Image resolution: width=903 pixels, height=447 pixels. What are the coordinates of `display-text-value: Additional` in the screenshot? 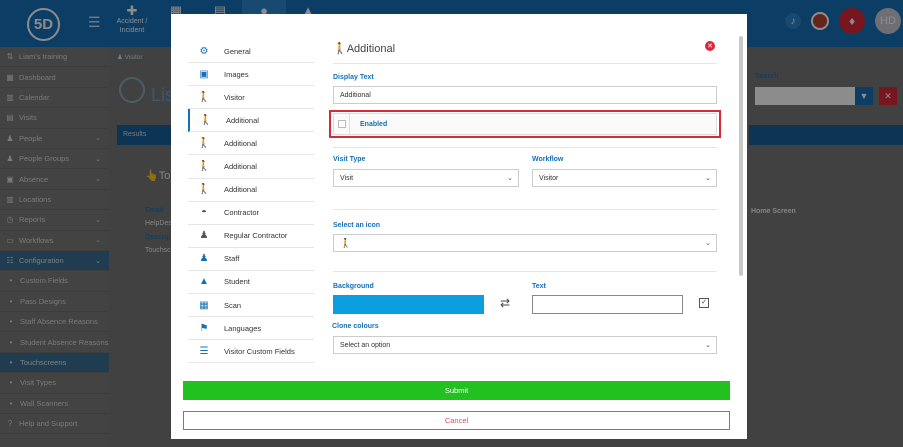 It's located at (355, 95).